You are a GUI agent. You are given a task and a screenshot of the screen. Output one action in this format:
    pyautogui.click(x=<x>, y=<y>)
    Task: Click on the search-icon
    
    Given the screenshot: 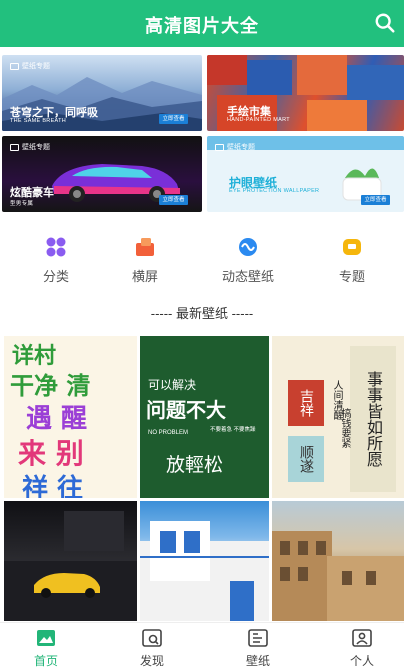 What is the action you would take?
    pyautogui.click(x=385, y=23)
    